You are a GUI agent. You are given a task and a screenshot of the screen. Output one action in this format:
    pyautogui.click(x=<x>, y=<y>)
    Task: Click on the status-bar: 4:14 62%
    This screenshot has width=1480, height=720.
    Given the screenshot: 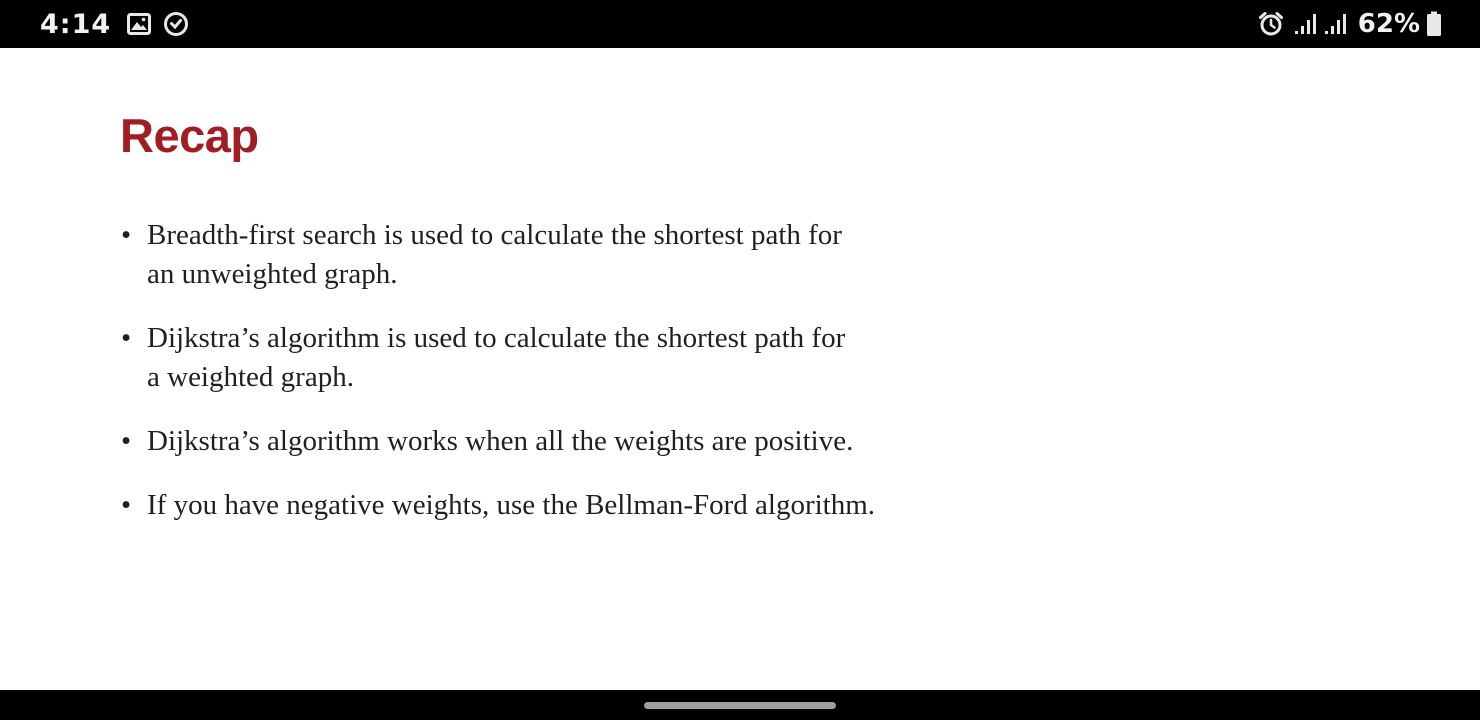 What is the action you would take?
    pyautogui.click(x=740, y=24)
    